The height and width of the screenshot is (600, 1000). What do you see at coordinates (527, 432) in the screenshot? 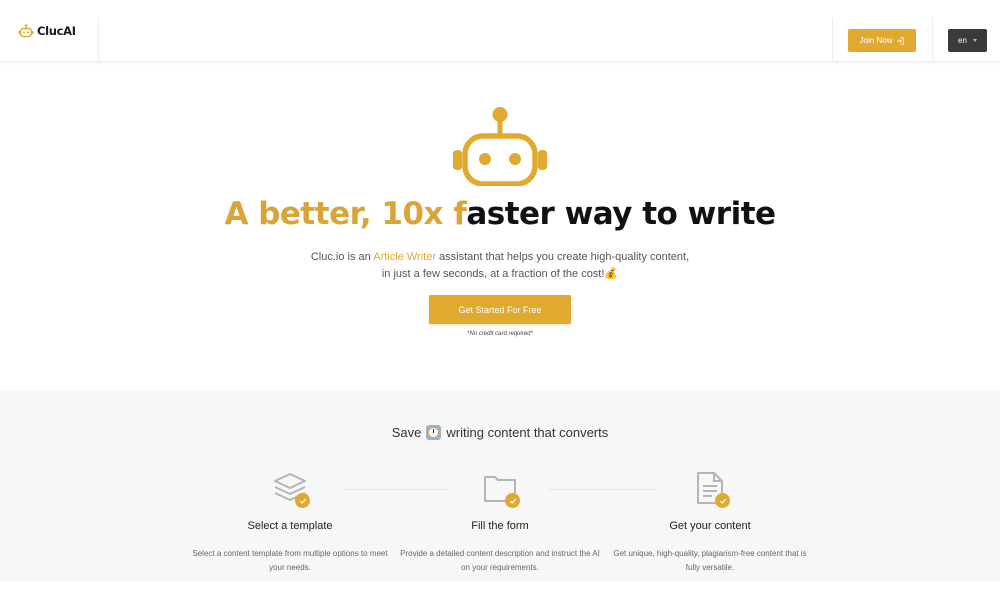
I see `section-title-suffix: writing content that converts` at bounding box center [527, 432].